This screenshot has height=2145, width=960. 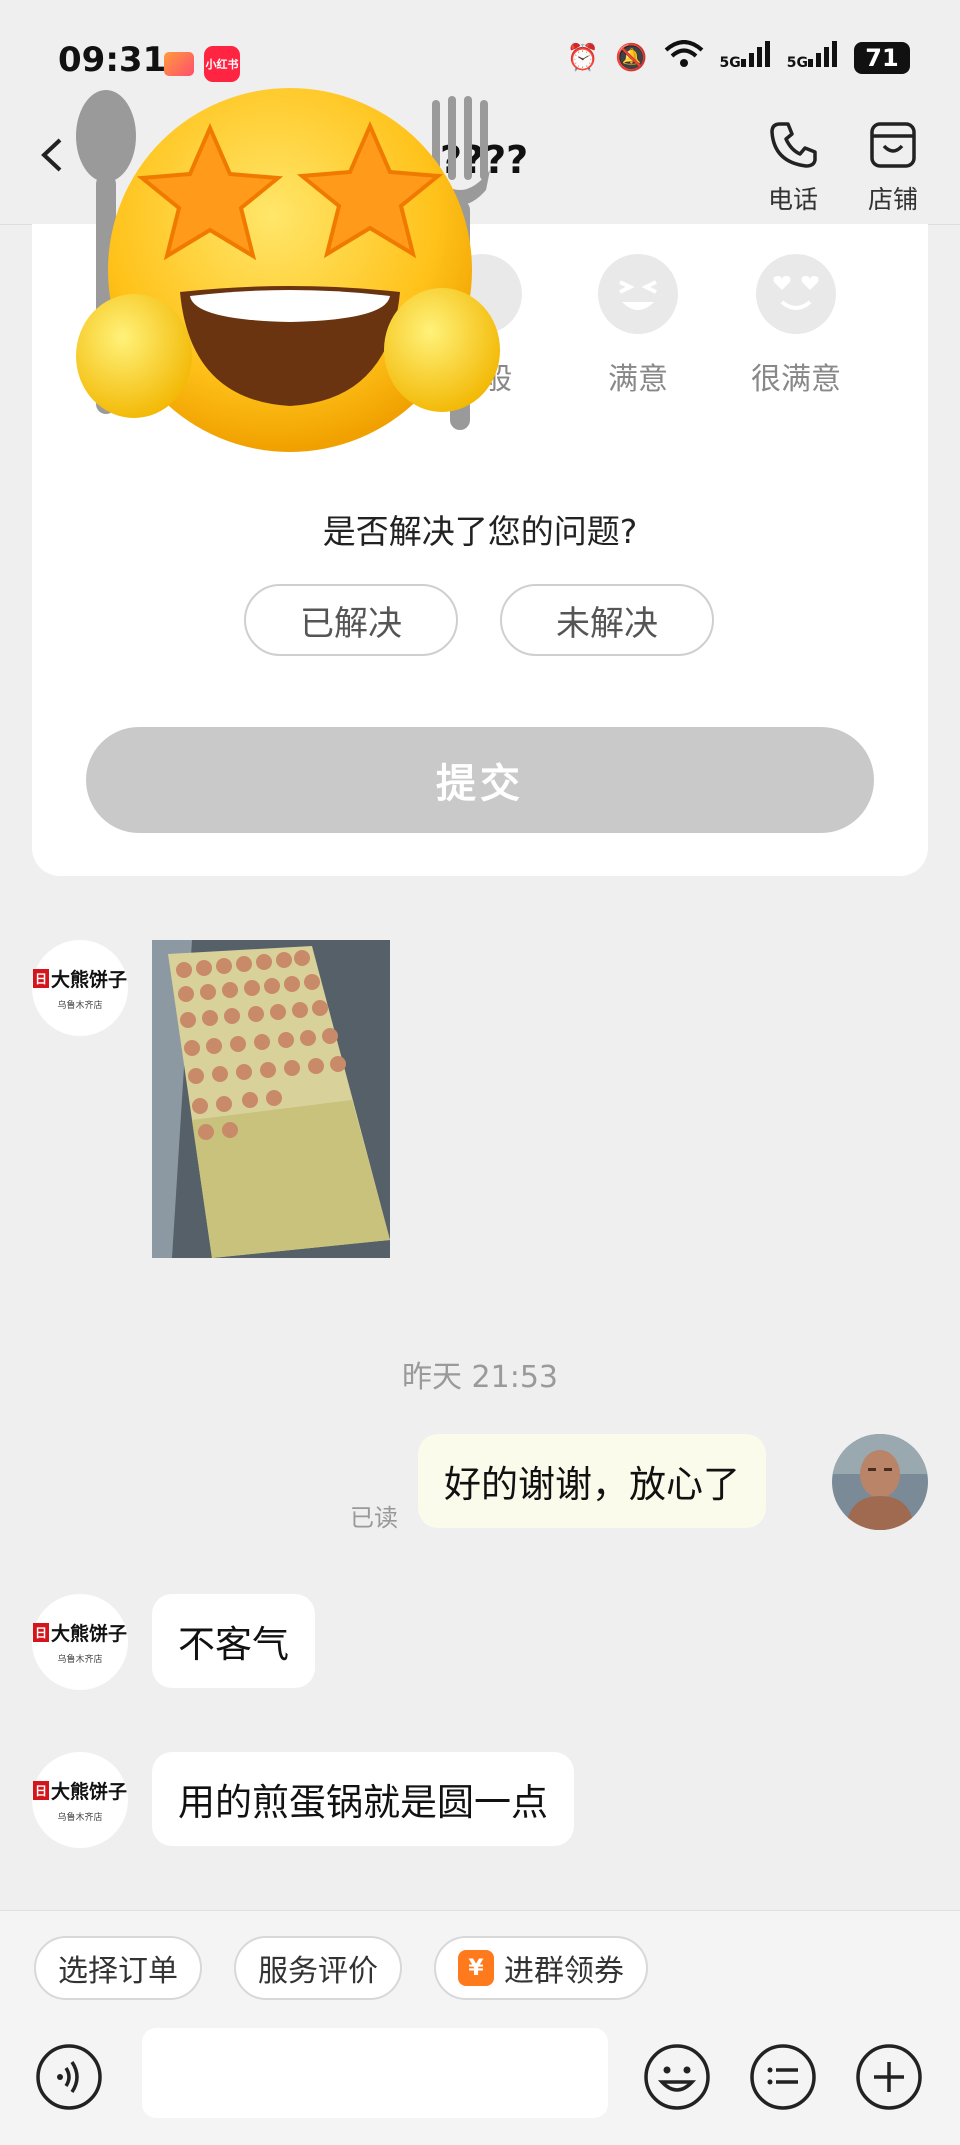 I want to click on unresolved-button: 未解决, so click(x=607, y=620).